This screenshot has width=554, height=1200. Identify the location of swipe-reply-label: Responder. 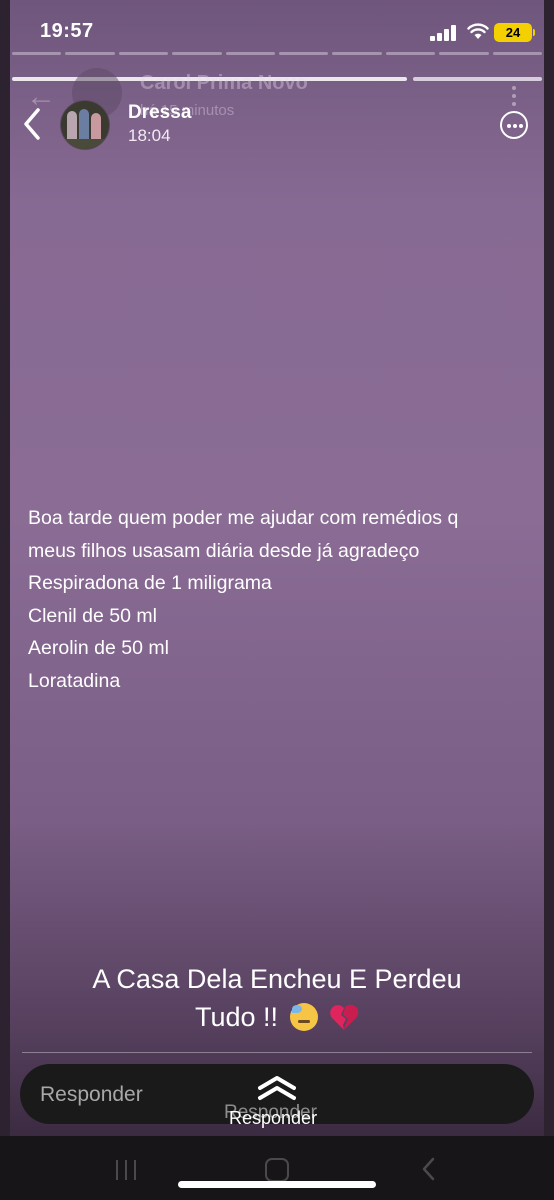
(273, 1118).